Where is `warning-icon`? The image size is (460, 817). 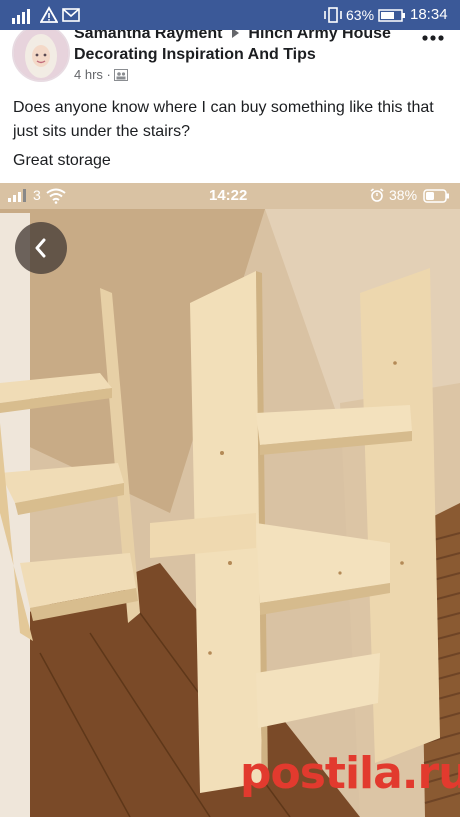 warning-icon is located at coordinates (49, 17).